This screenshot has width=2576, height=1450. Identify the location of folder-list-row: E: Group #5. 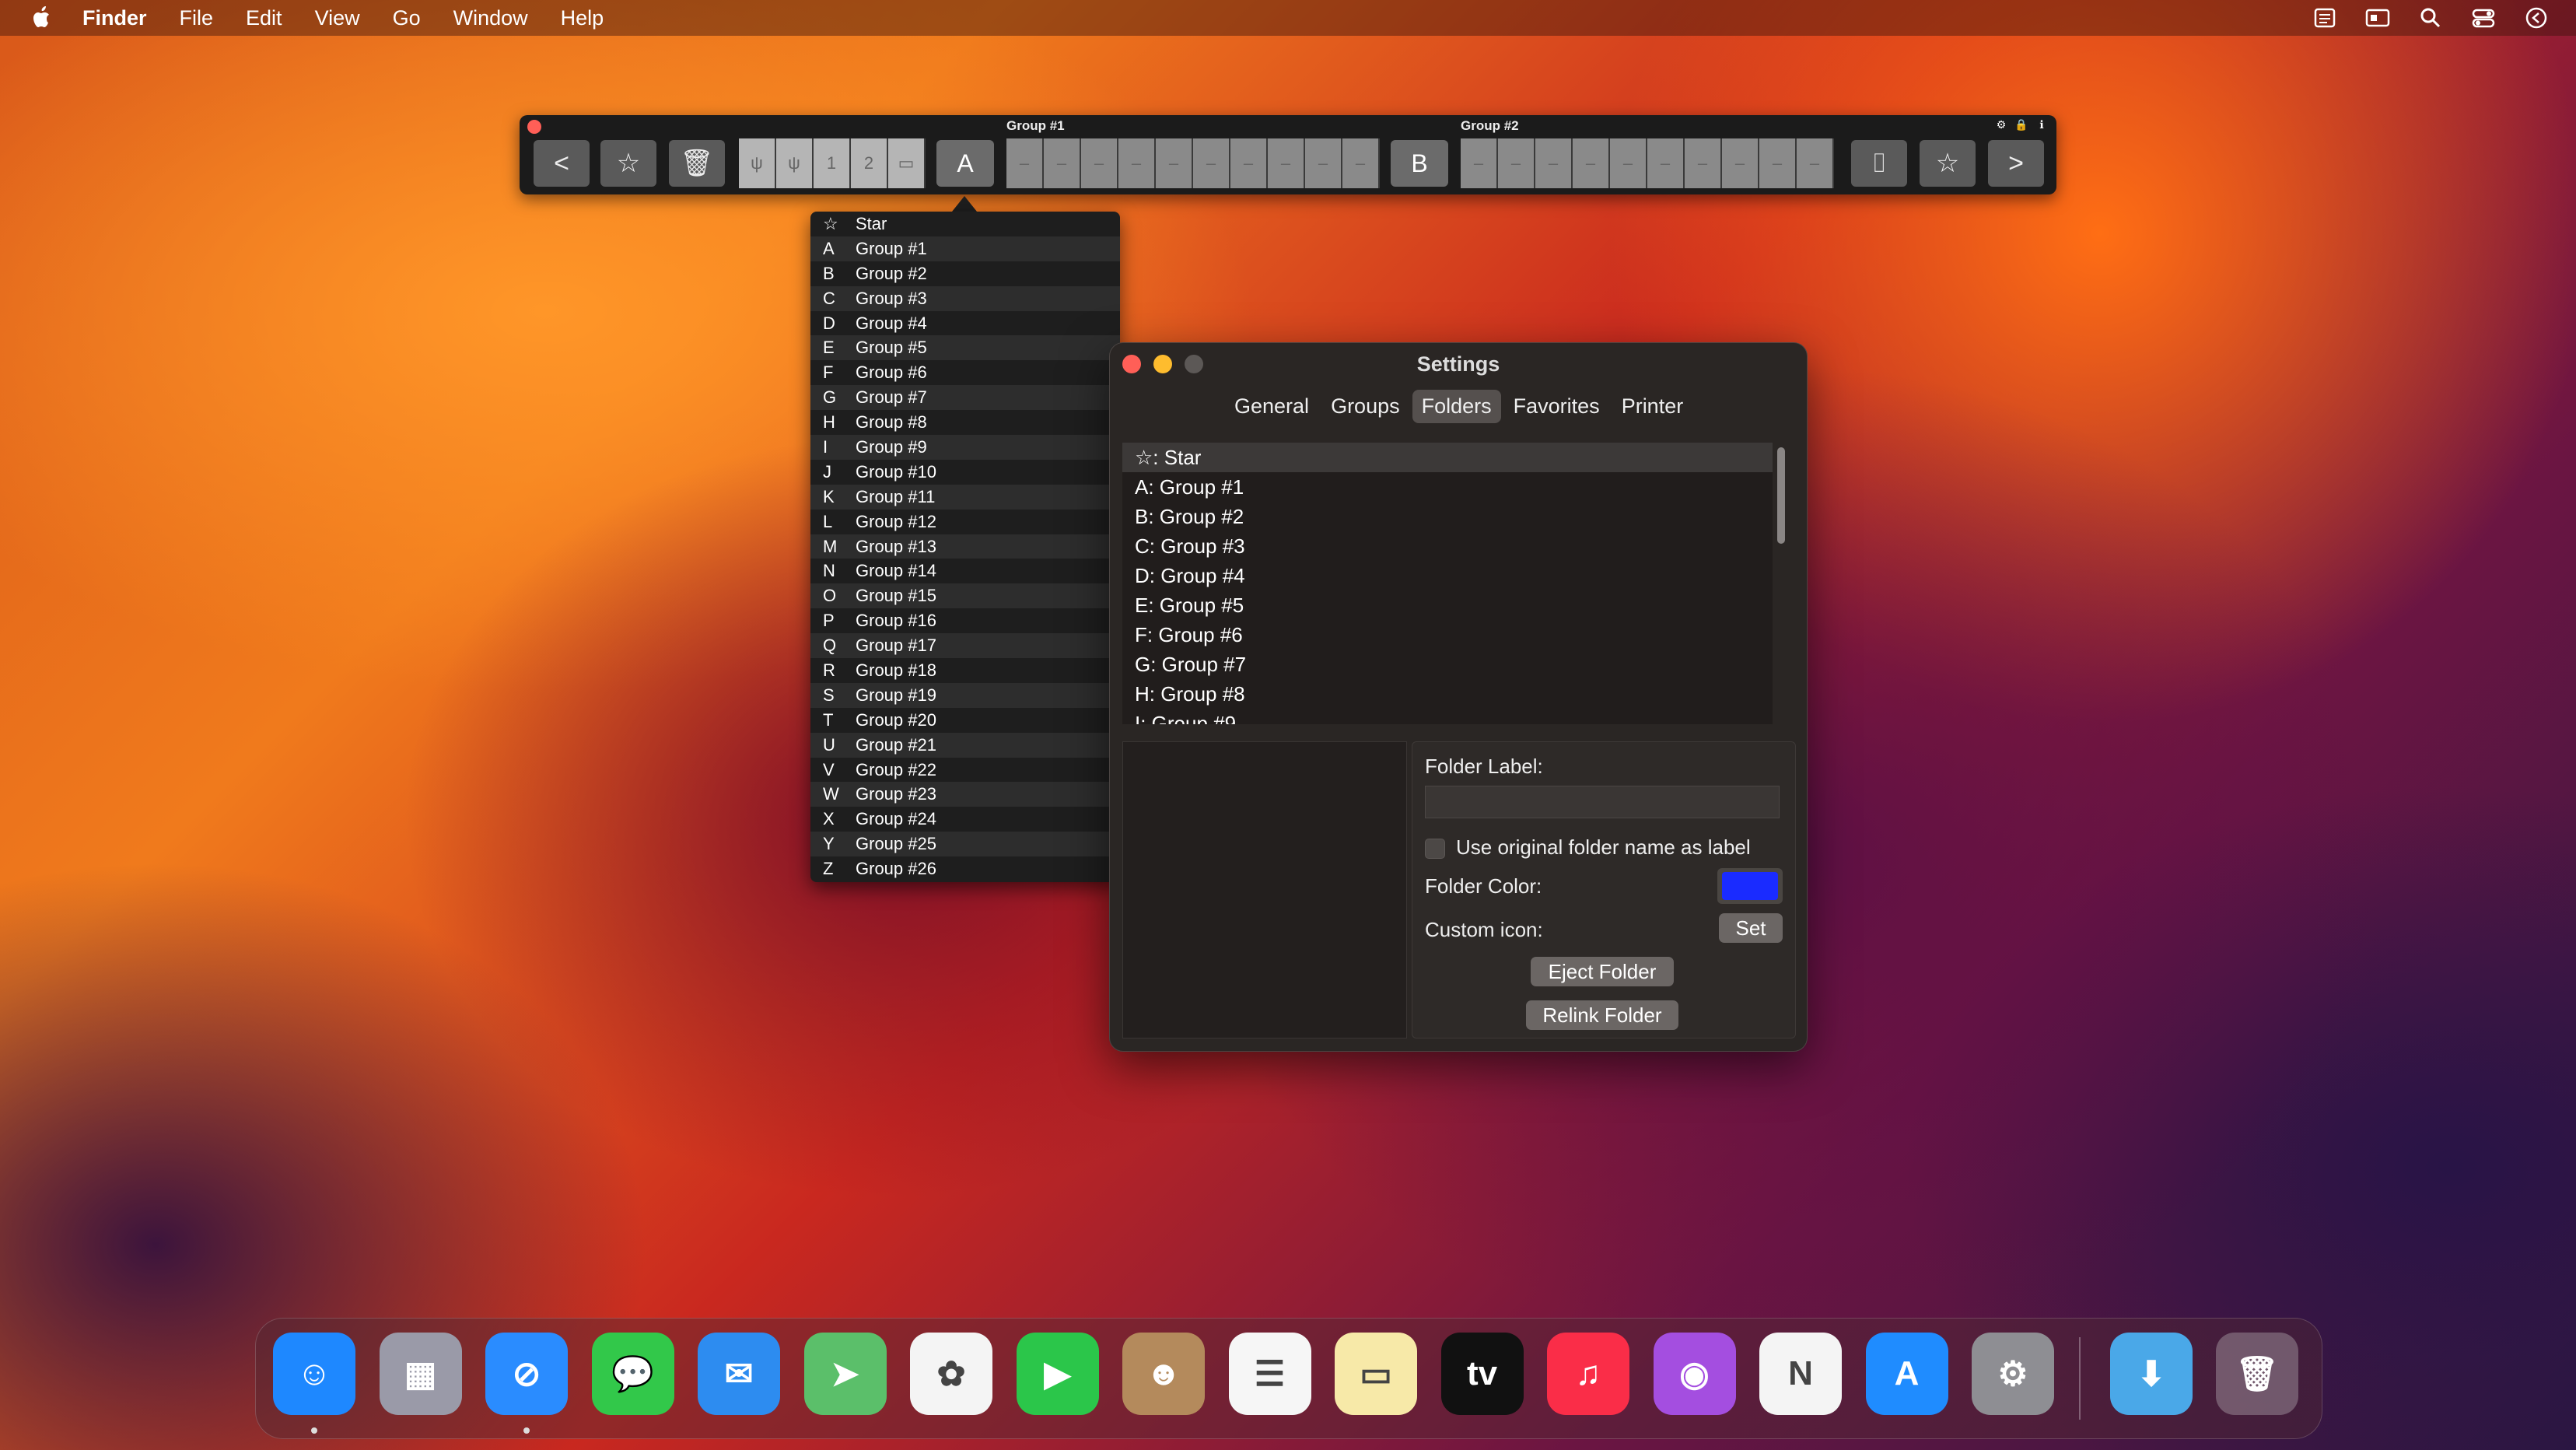
(1447, 605).